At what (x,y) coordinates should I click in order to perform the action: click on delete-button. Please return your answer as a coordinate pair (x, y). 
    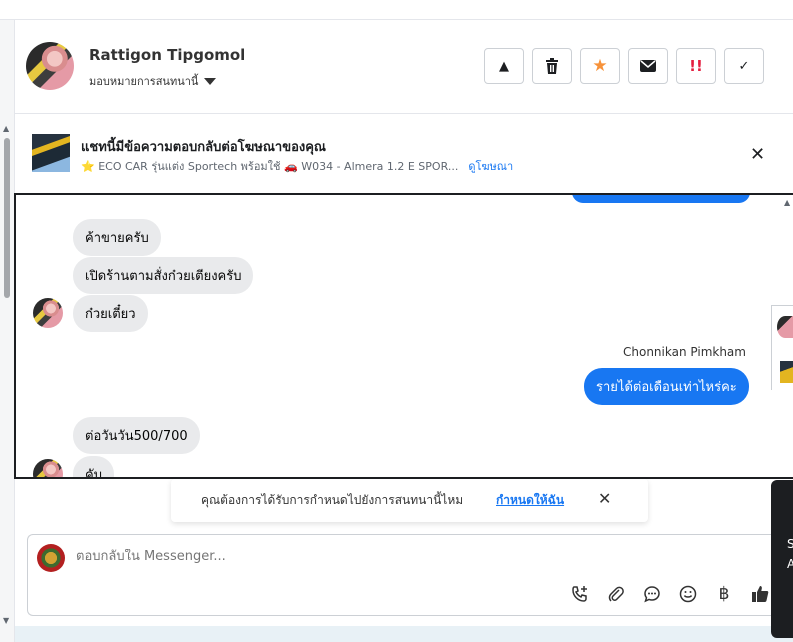
    Looking at the image, I should click on (552, 66).